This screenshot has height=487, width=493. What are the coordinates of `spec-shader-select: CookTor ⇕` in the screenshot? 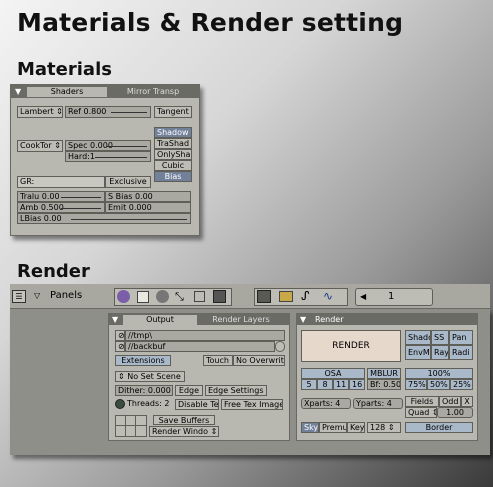 It's located at (40, 146).